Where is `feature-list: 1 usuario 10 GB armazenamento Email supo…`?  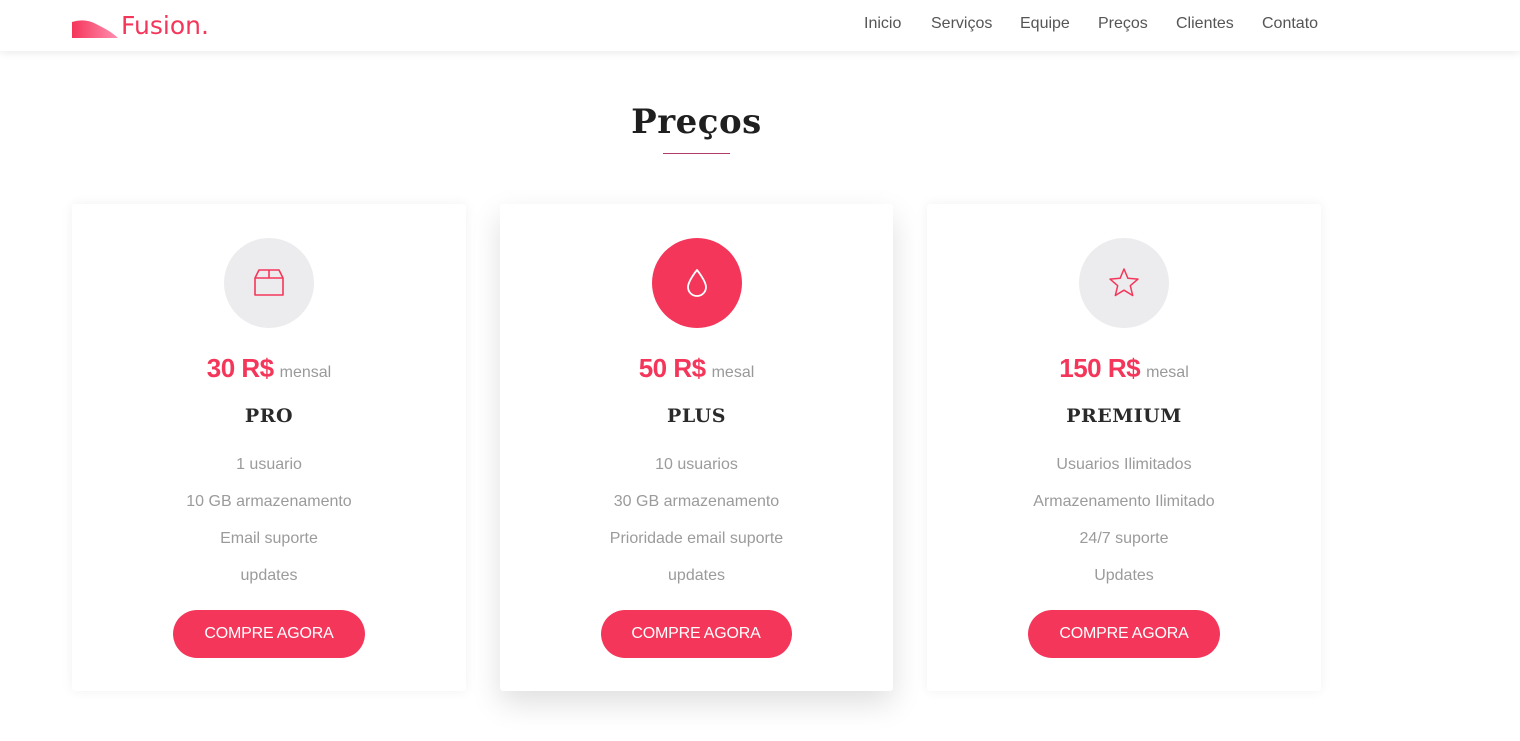
feature-list: 1 usuario 10 GB armazenamento Email supo… is located at coordinates (269, 520).